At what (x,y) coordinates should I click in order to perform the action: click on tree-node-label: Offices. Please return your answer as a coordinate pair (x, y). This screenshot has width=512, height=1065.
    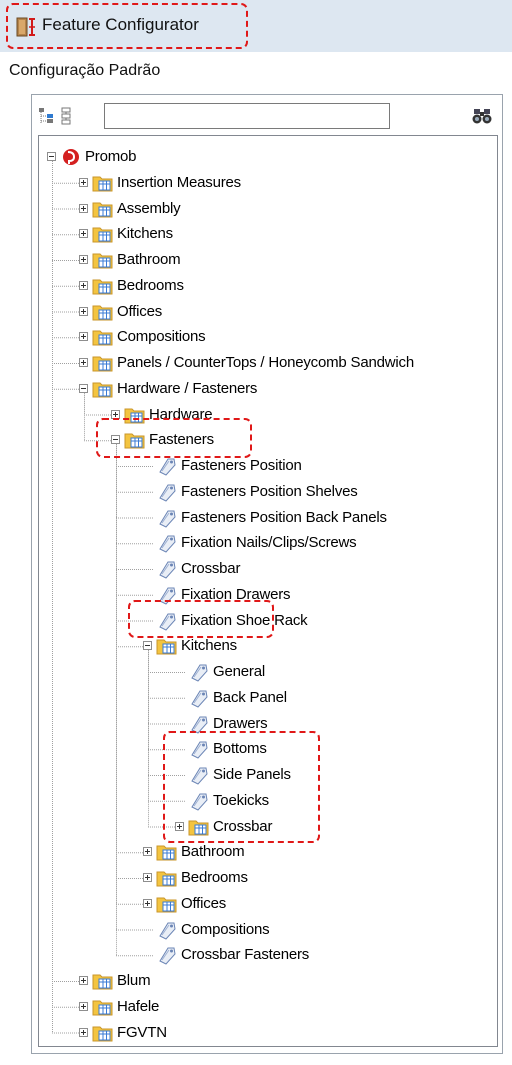
    Looking at the image, I should click on (204, 903).